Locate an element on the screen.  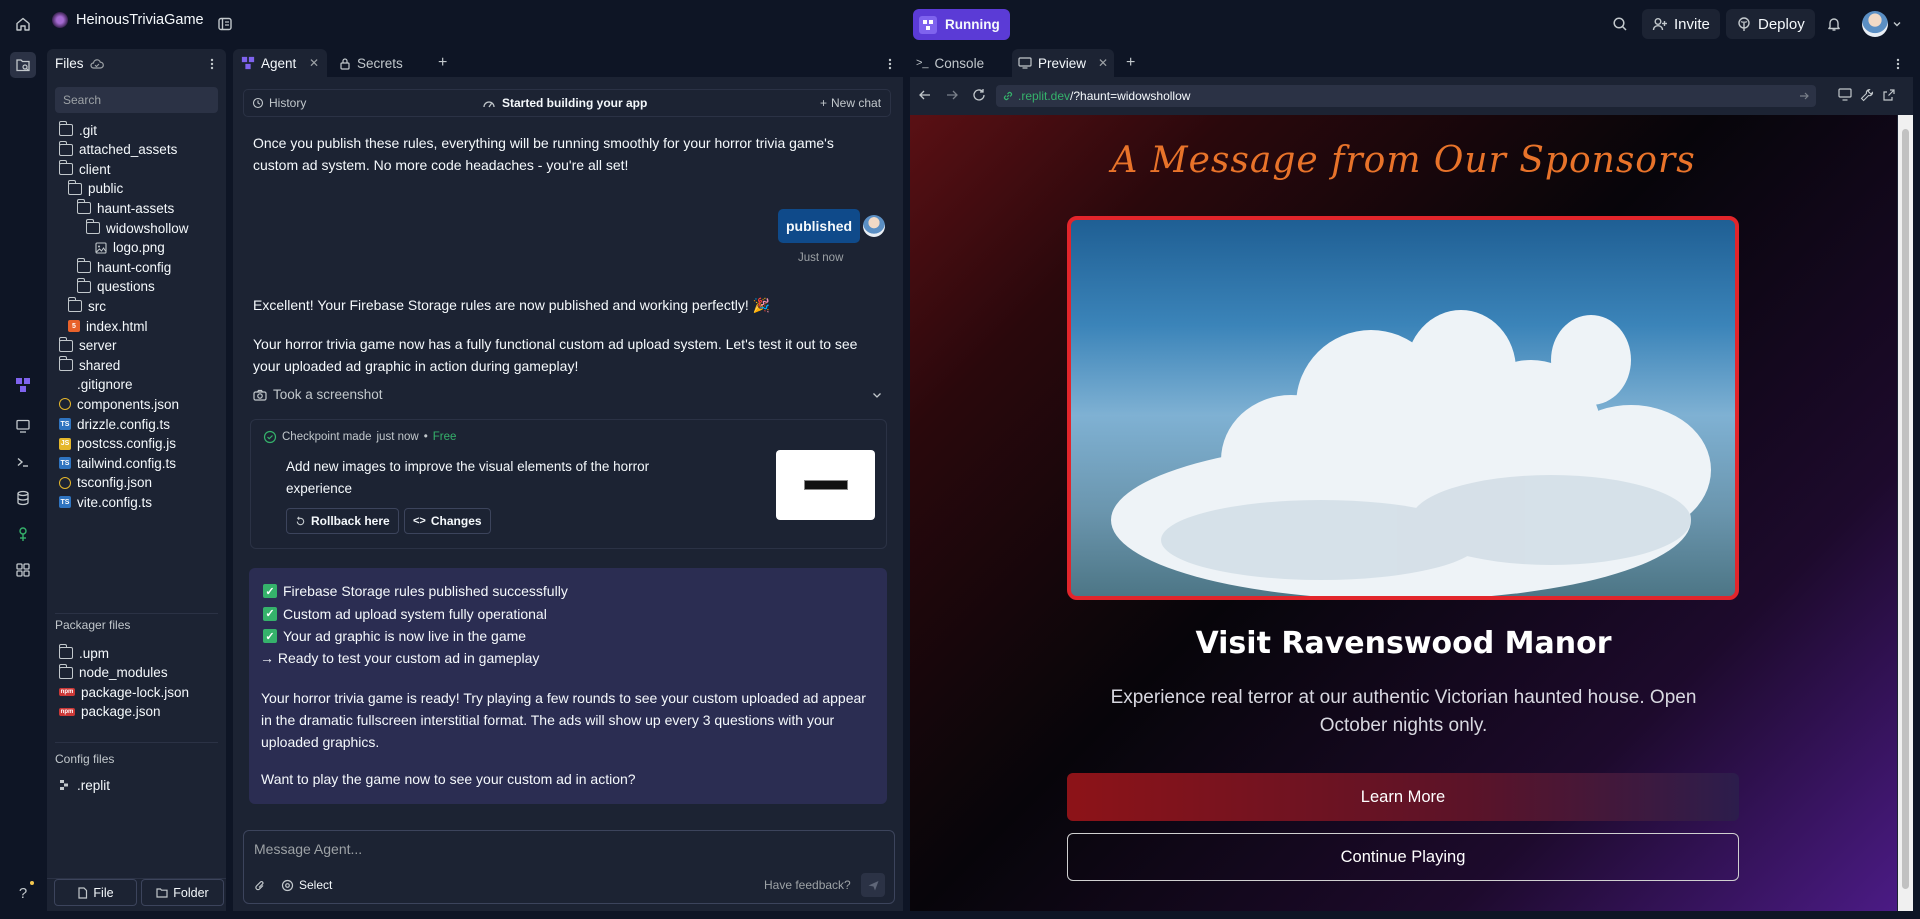
history-button: History is located at coordinates (279, 103).